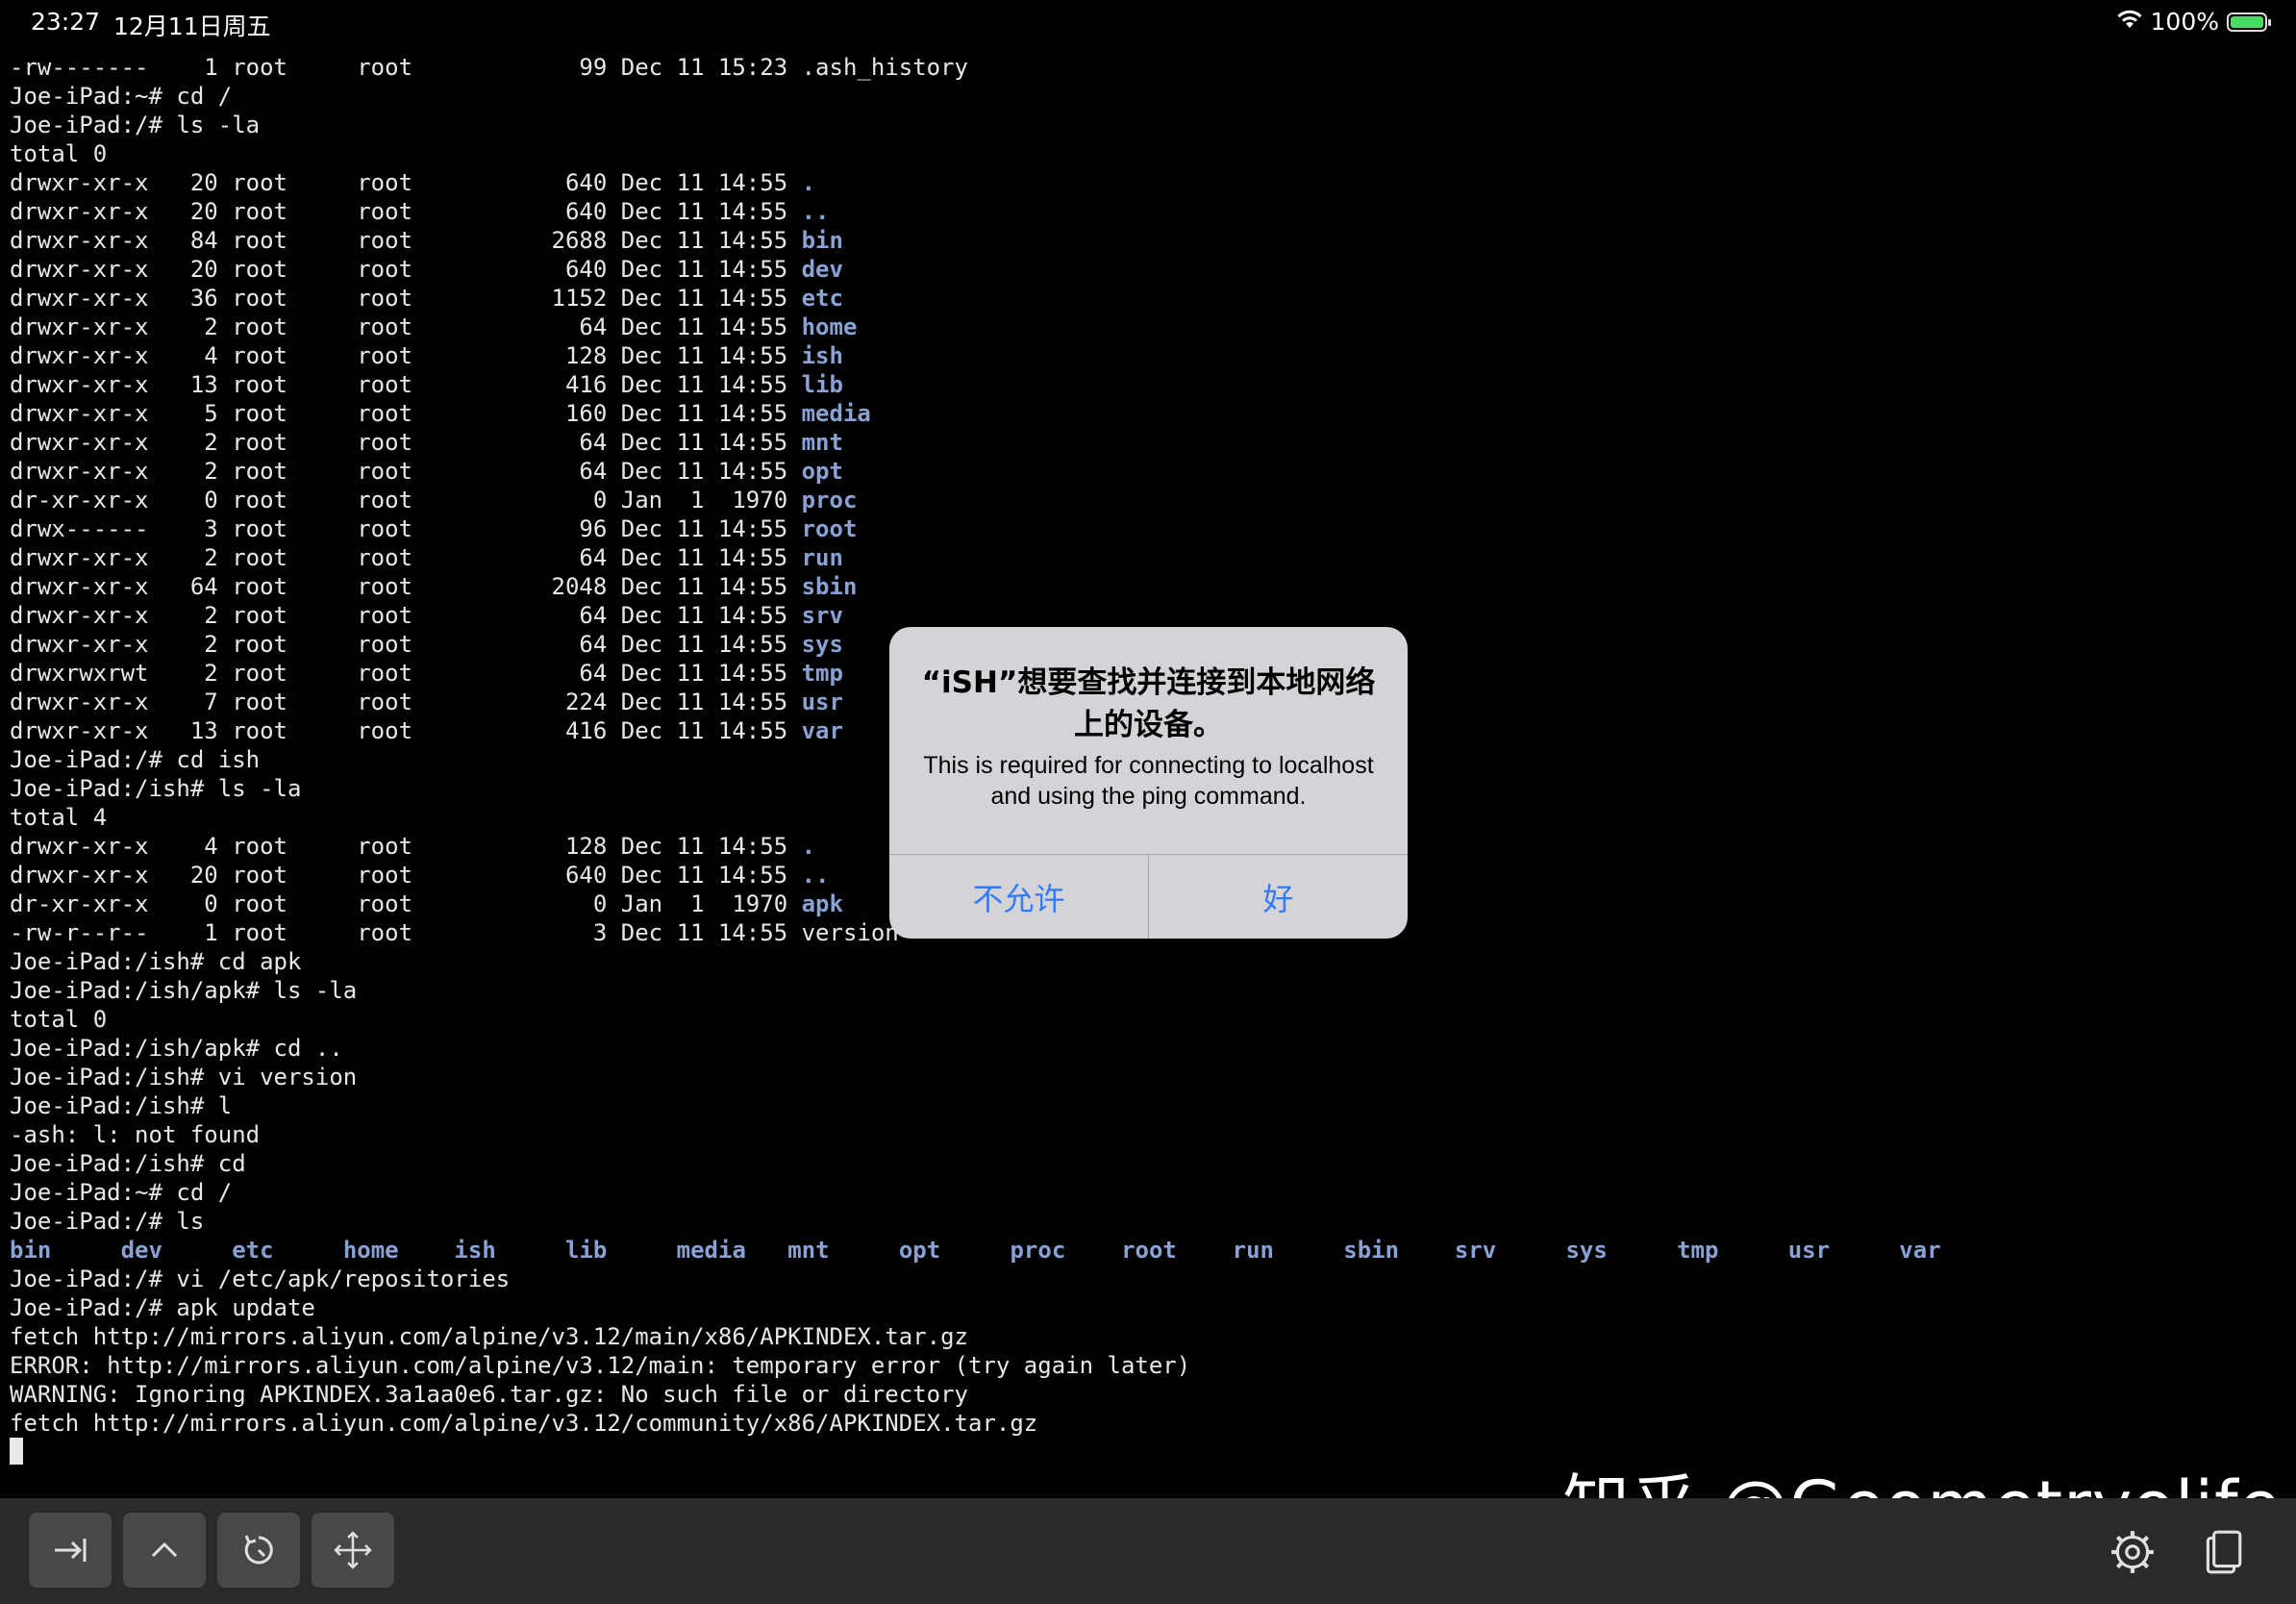 The image size is (2296, 1604). I want to click on directory-name: sys, so click(1586, 1250).